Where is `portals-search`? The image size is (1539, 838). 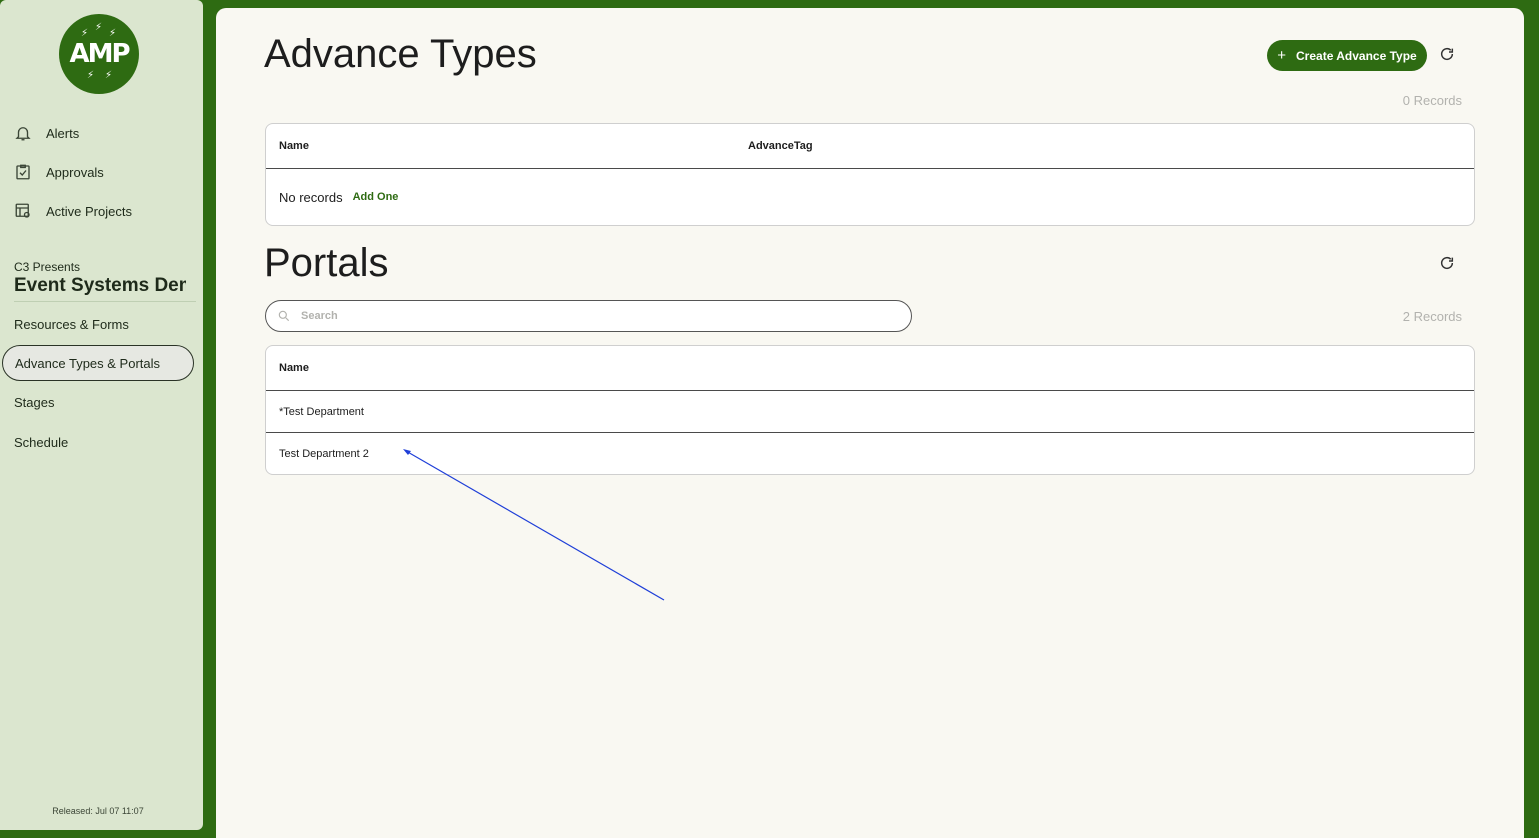
portals-search is located at coordinates (588, 316).